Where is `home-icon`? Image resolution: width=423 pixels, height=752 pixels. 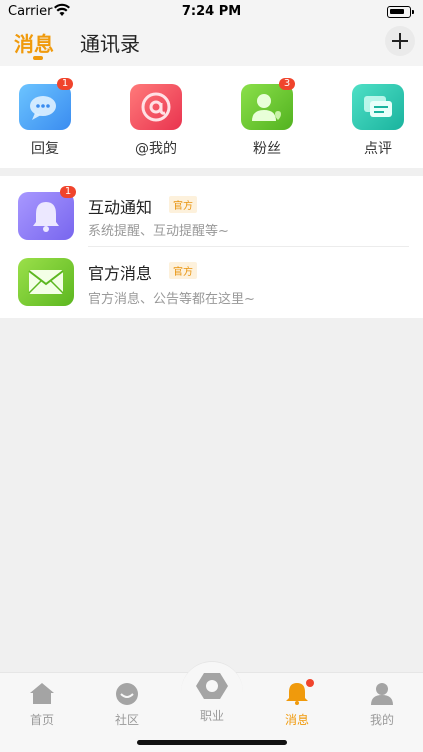
home-icon is located at coordinates (42, 693).